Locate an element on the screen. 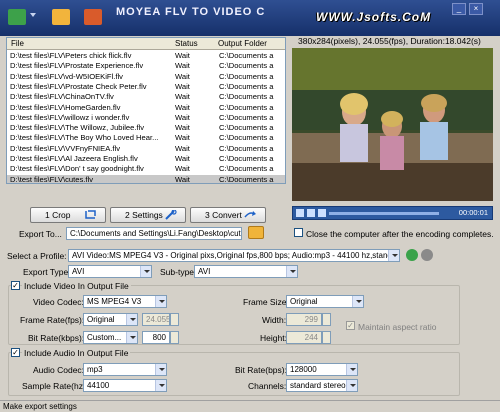 The height and width of the screenshot is (412, 500). bitrate-label: Bit Rate(kbps): is located at coordinates (56, 338).